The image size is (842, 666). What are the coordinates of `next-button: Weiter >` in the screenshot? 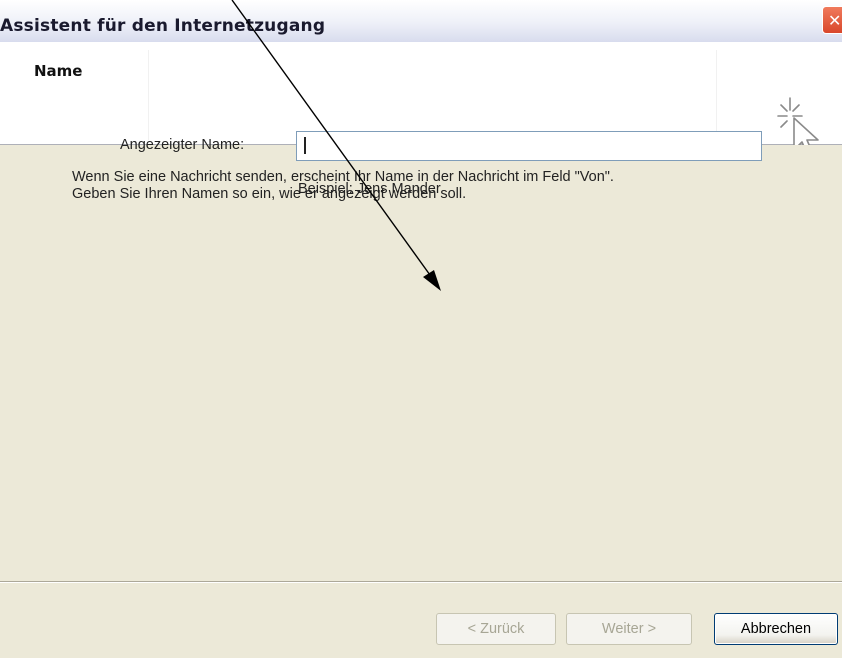 It's located at (629, 629).